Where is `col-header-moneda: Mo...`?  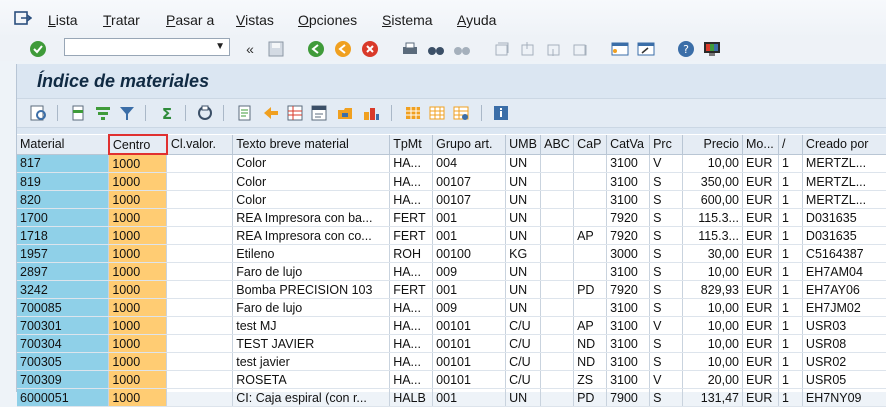 col-header-moneda: Mo... is located at coordinates (760, 145).